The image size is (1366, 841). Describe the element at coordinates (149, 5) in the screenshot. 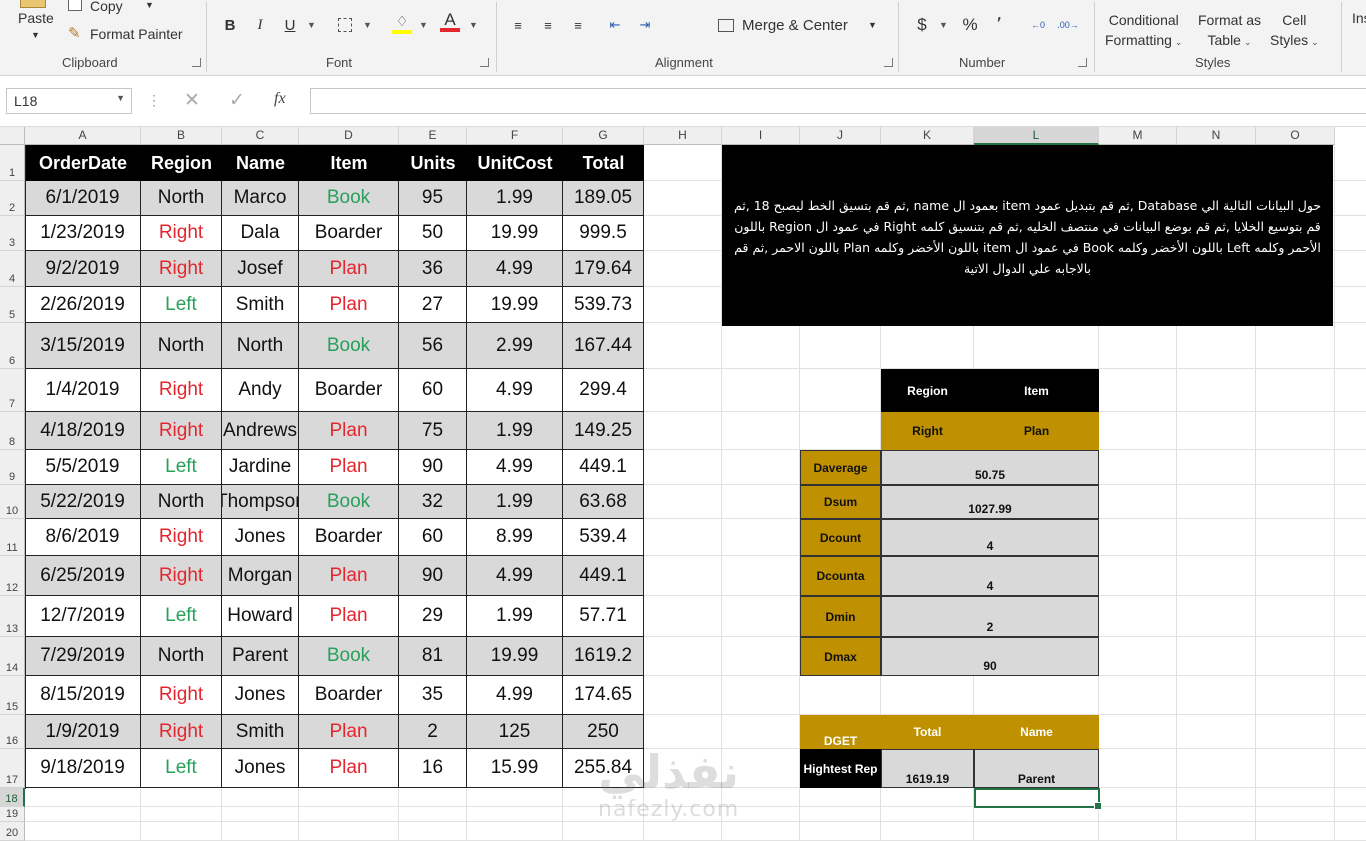

I see `copy-dropdown-icon: ▼` at that location.